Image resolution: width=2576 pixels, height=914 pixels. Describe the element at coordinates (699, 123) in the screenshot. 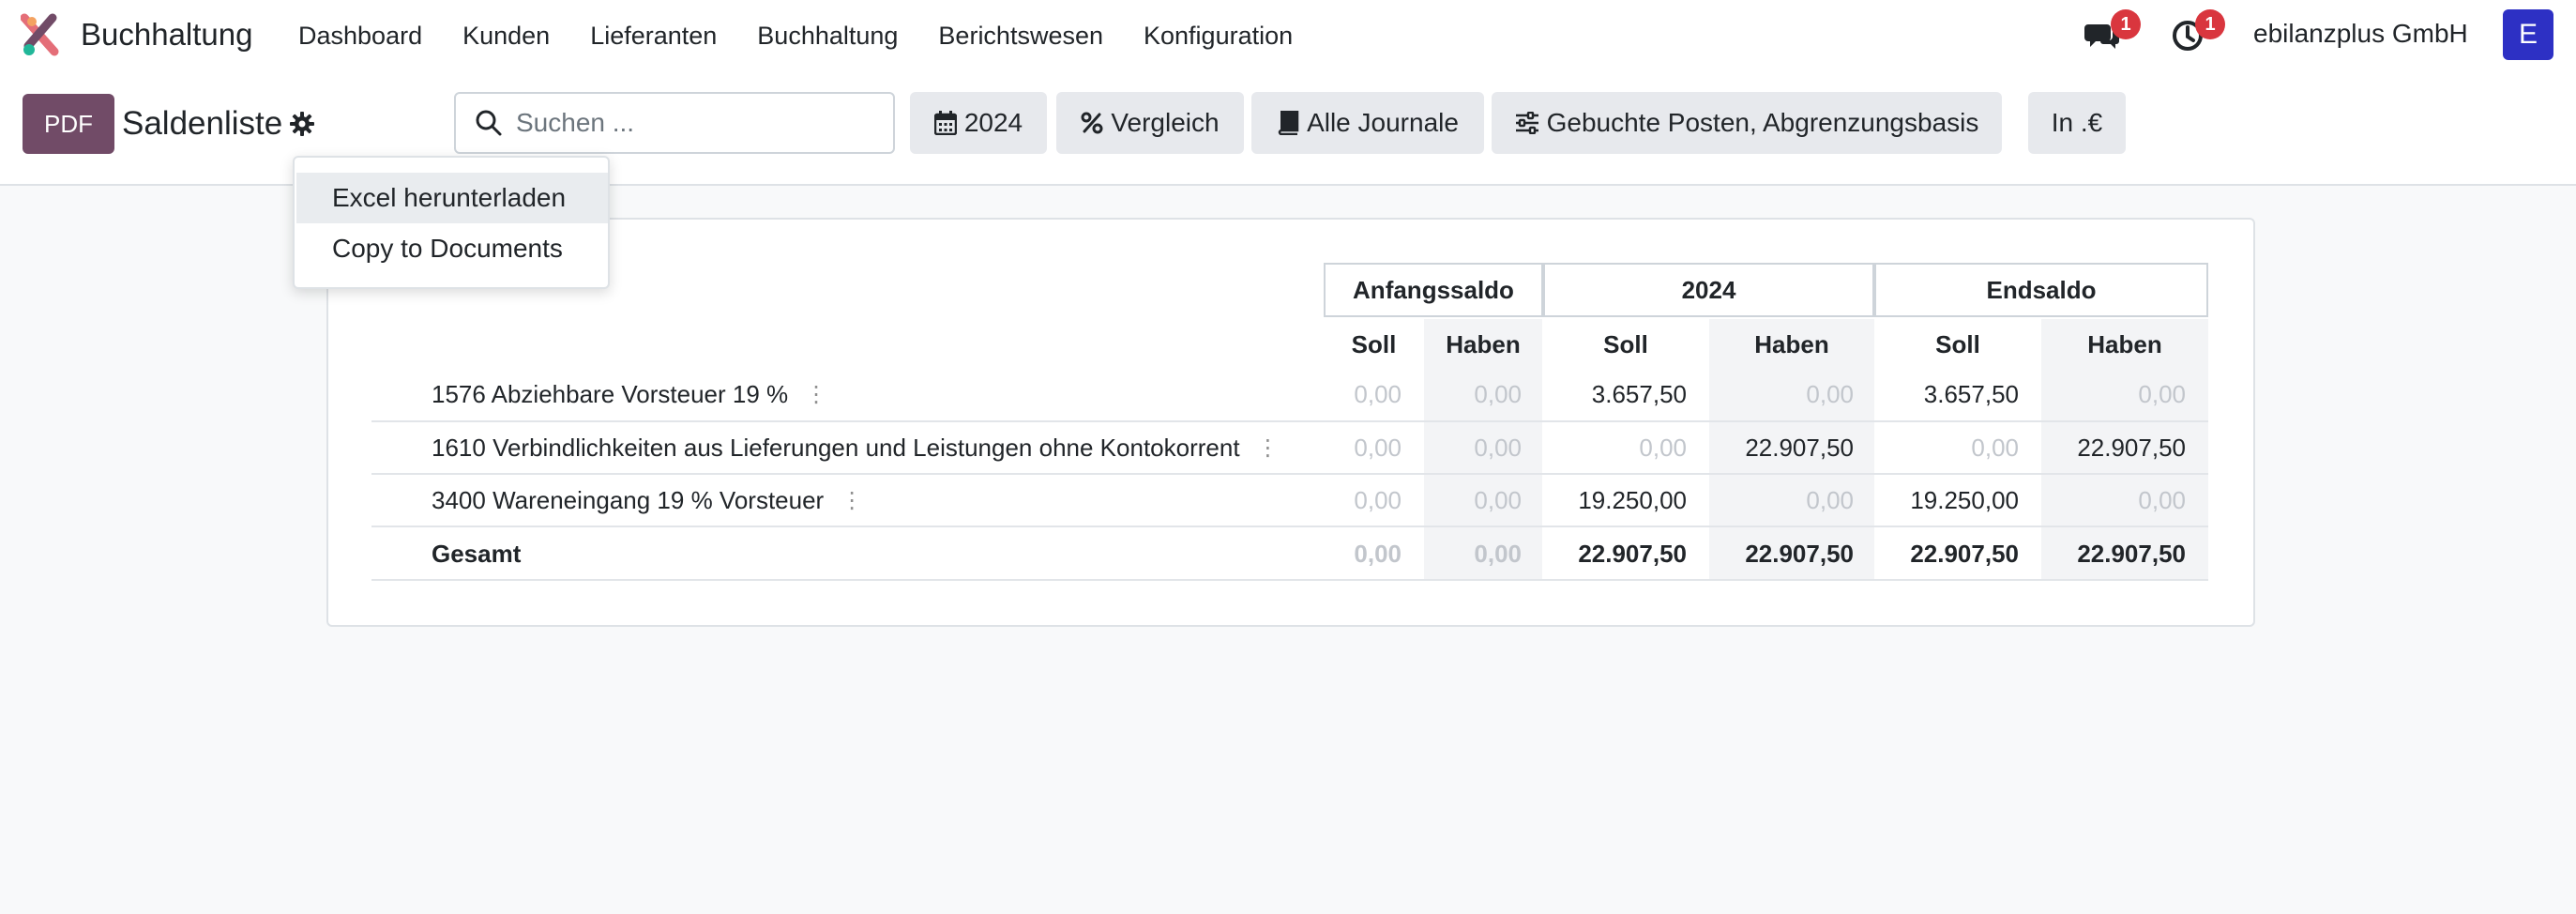

I see `search-input` at that location.